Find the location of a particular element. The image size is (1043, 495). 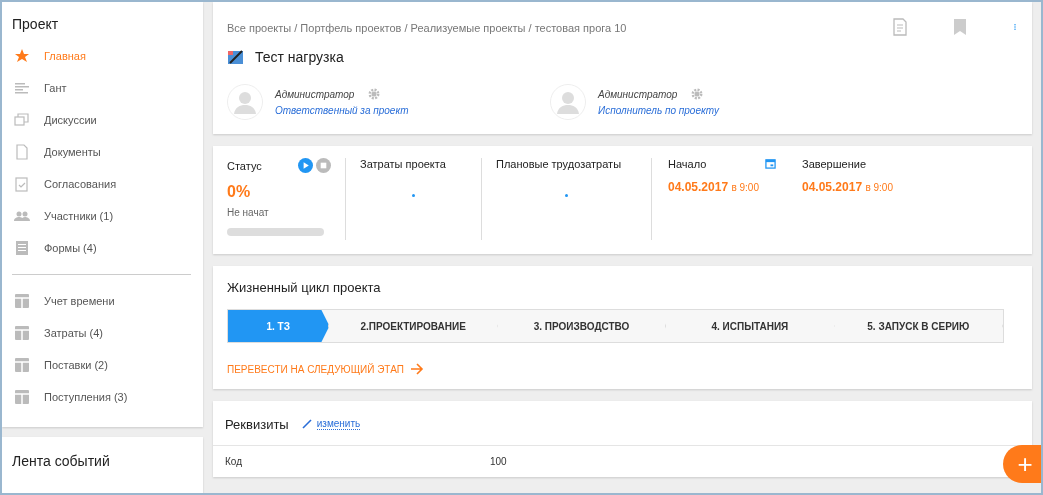

costs-label: Затраты проекта is located at coordinates (403, 164).